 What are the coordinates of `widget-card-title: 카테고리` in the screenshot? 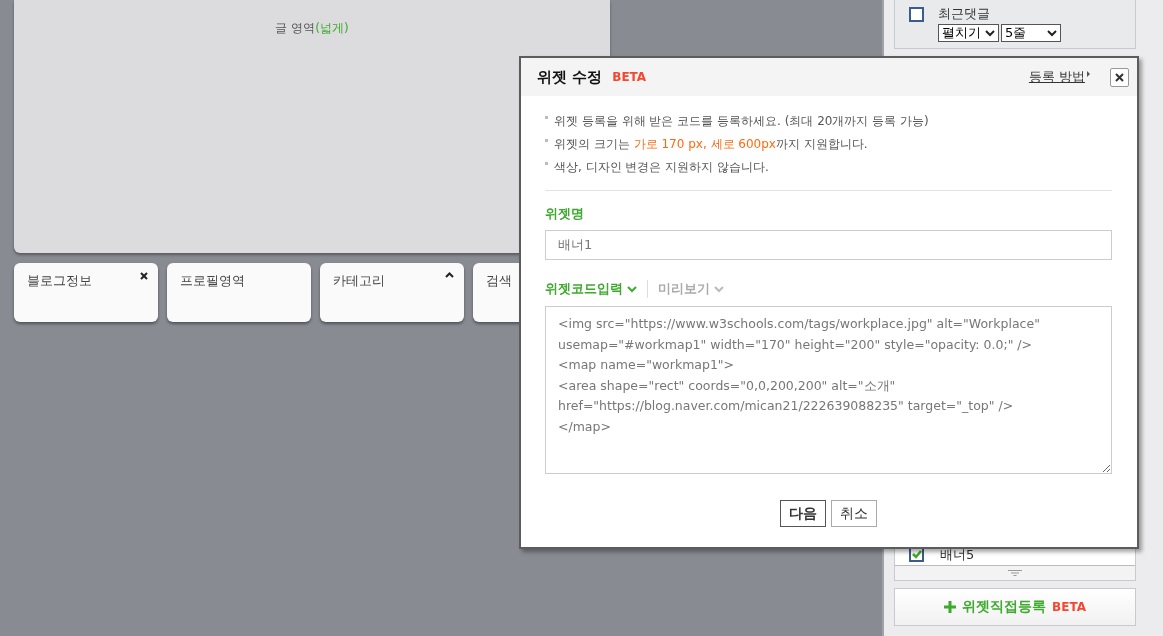 It's located at (359, 281).